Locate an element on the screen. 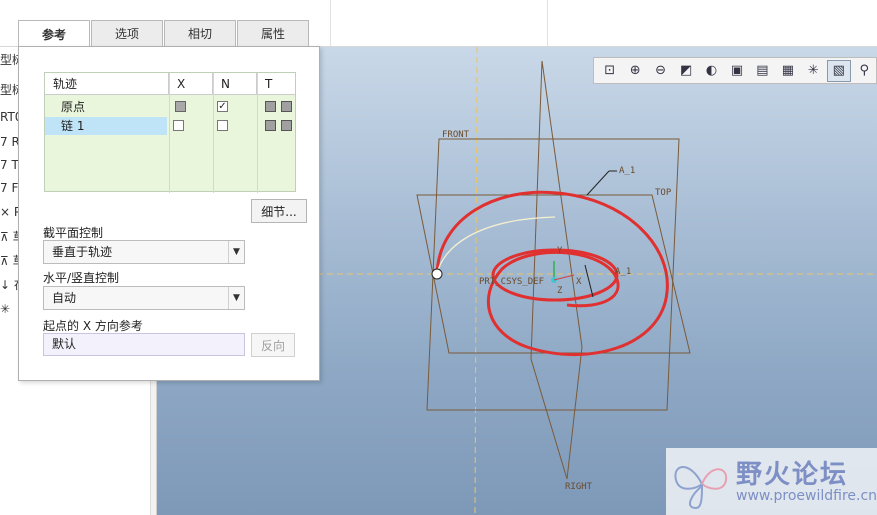 This screenshot has height=515, width=877. csys-label: PRT_CSYS_DEF is located at coordinates (511, 282).